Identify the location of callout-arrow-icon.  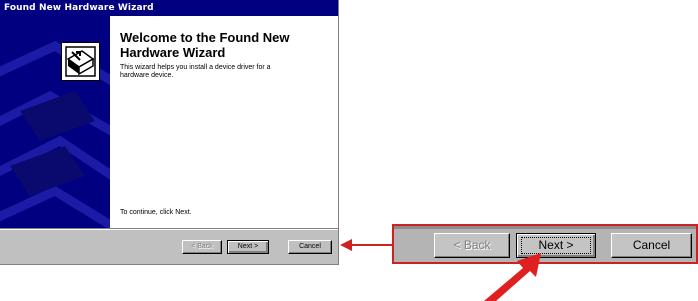
(366, 245).